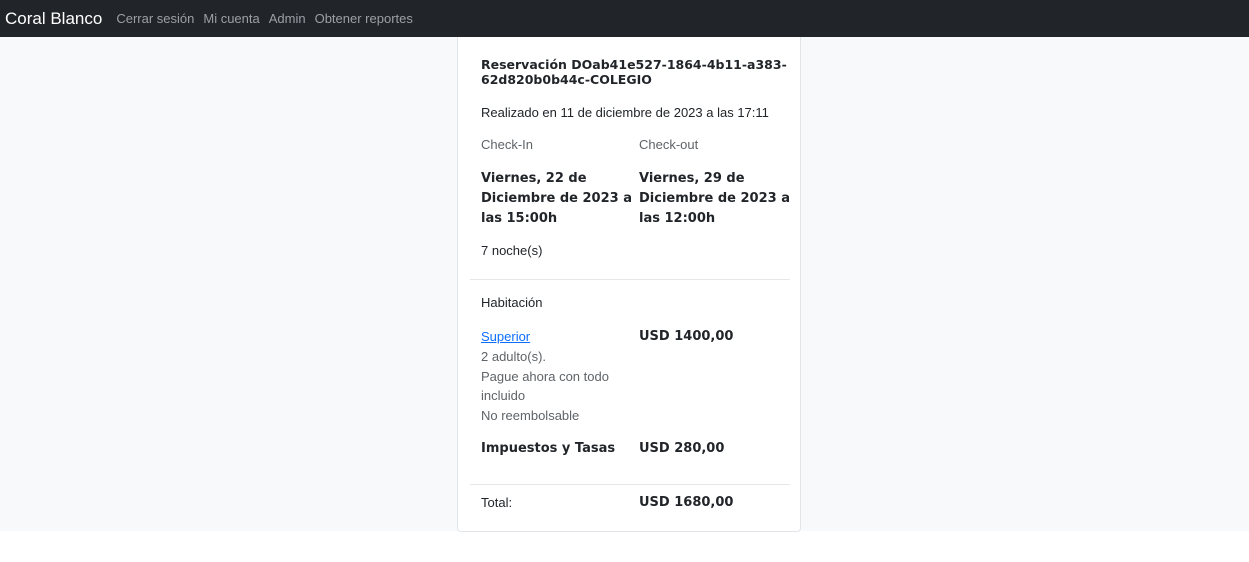  Describe the element at coordinates (548, 448) in the screenshot. I see `taxes-label: Impuestos y Tasas` at that location.